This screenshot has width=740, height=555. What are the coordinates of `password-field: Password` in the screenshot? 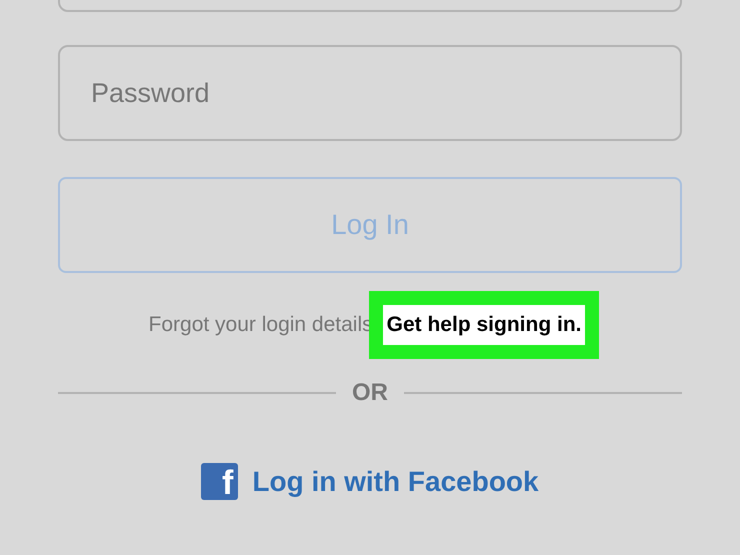 It's located at (370, 93).